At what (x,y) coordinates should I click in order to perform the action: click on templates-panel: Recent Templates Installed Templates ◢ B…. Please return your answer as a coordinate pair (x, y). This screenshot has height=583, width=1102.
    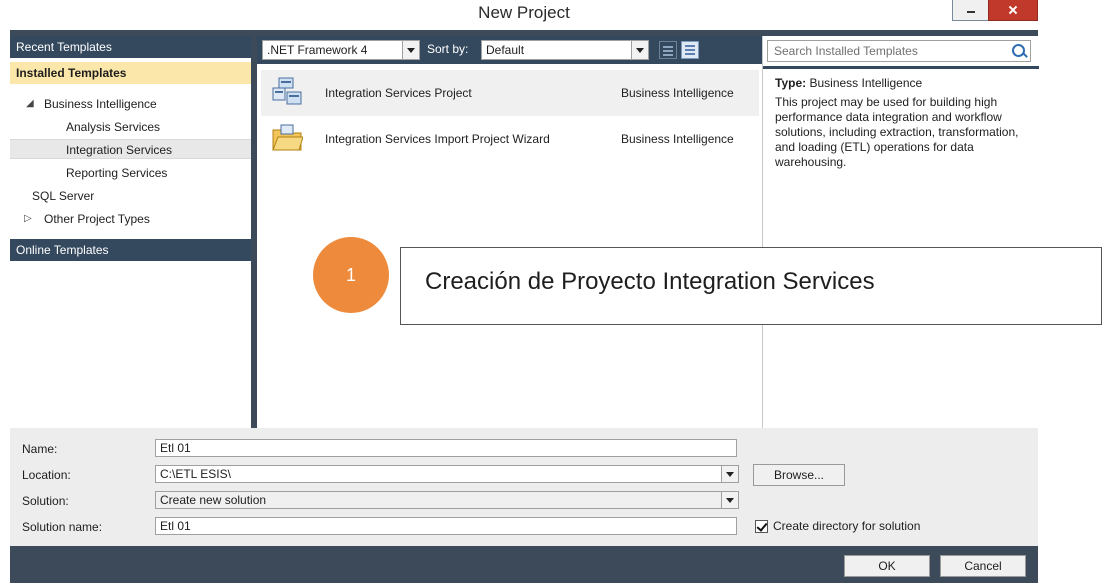
    Looking at the image, I should click on (130, 232).